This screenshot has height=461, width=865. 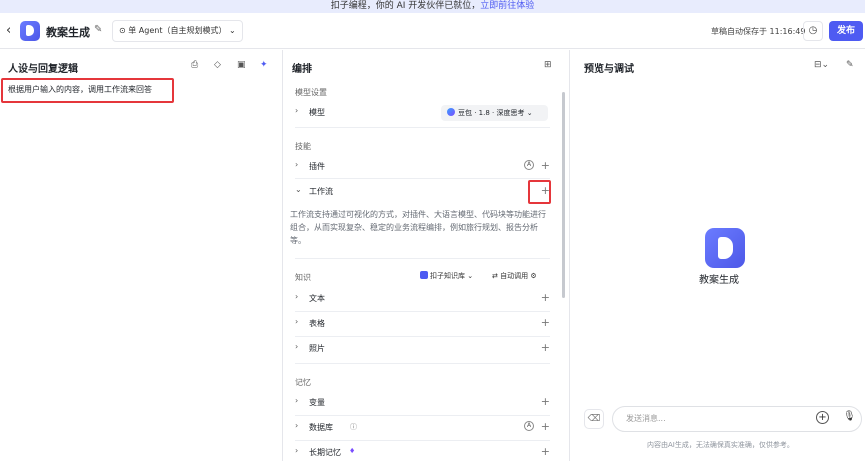 I want to click on persona-prompt: 根据用户输入的内容，调用工作流来回答, so click(x=80, y=89).